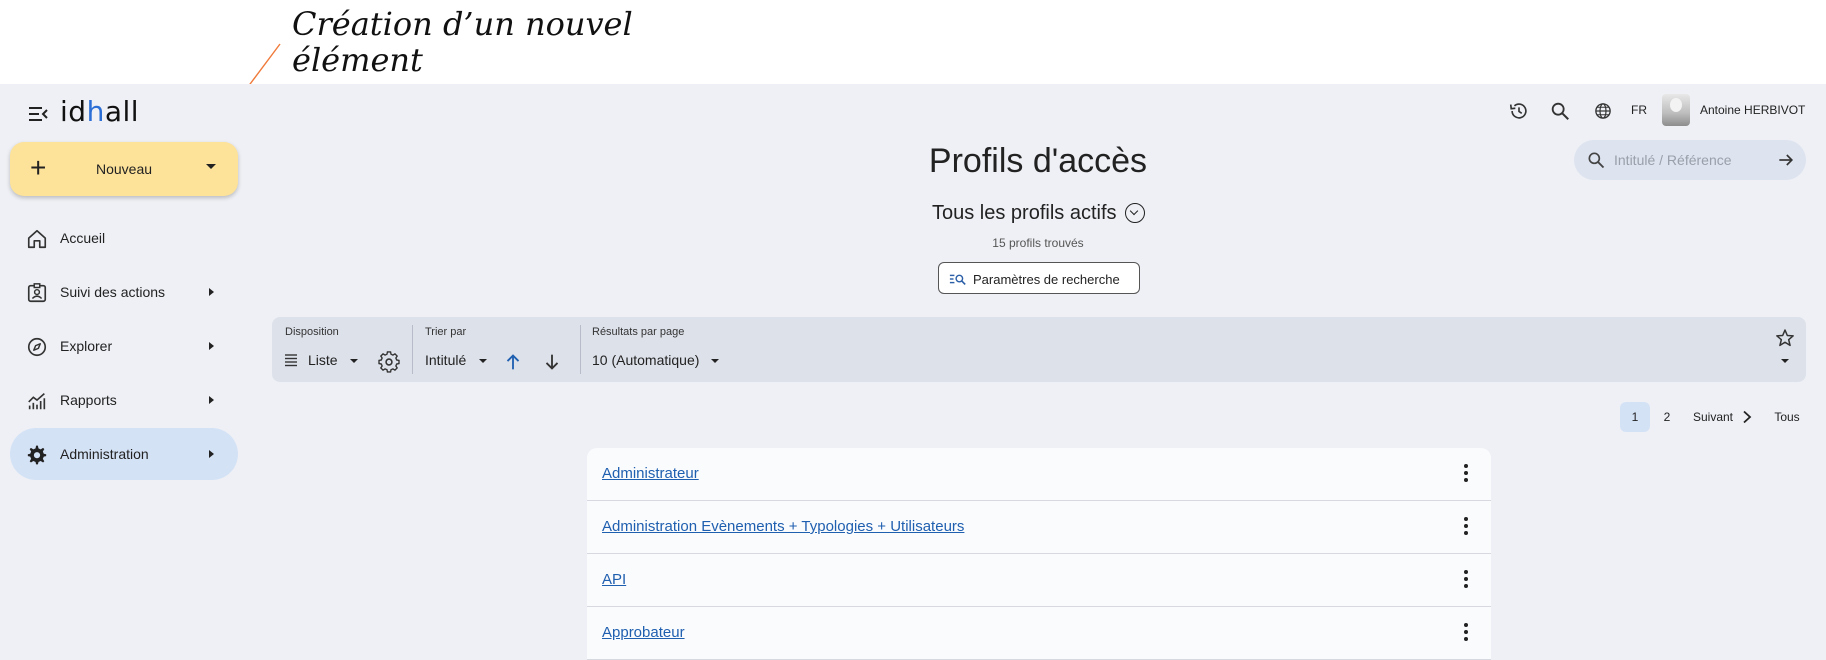  Describe the element at coordinates (37, 347) in the screenshot. I see `compass-icon` at that location.